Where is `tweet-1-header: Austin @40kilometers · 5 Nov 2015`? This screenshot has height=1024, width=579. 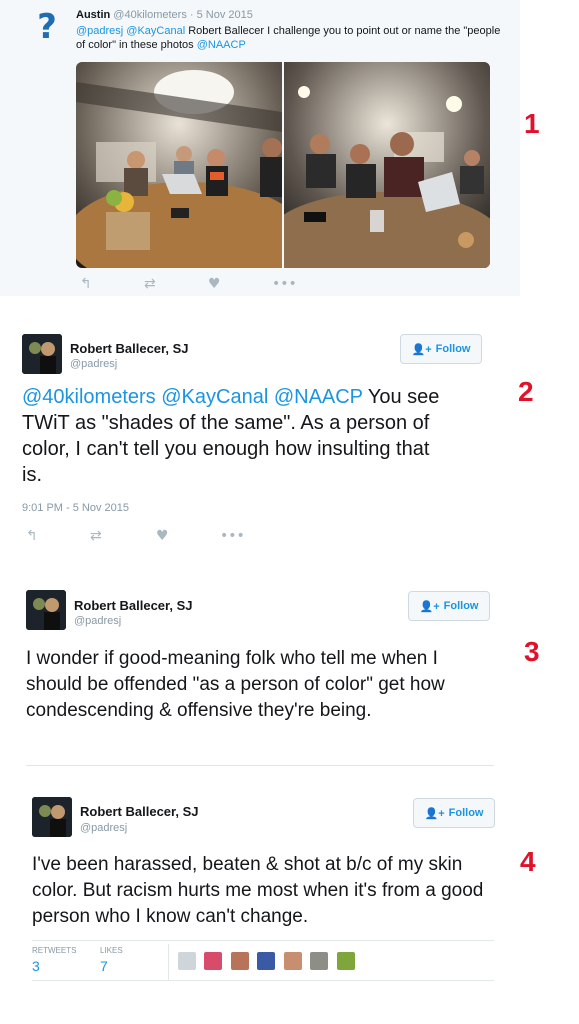
tweet-1-header: Austin @40kilometers · 5 Nov 2015 is located at coordinates (164, 15).